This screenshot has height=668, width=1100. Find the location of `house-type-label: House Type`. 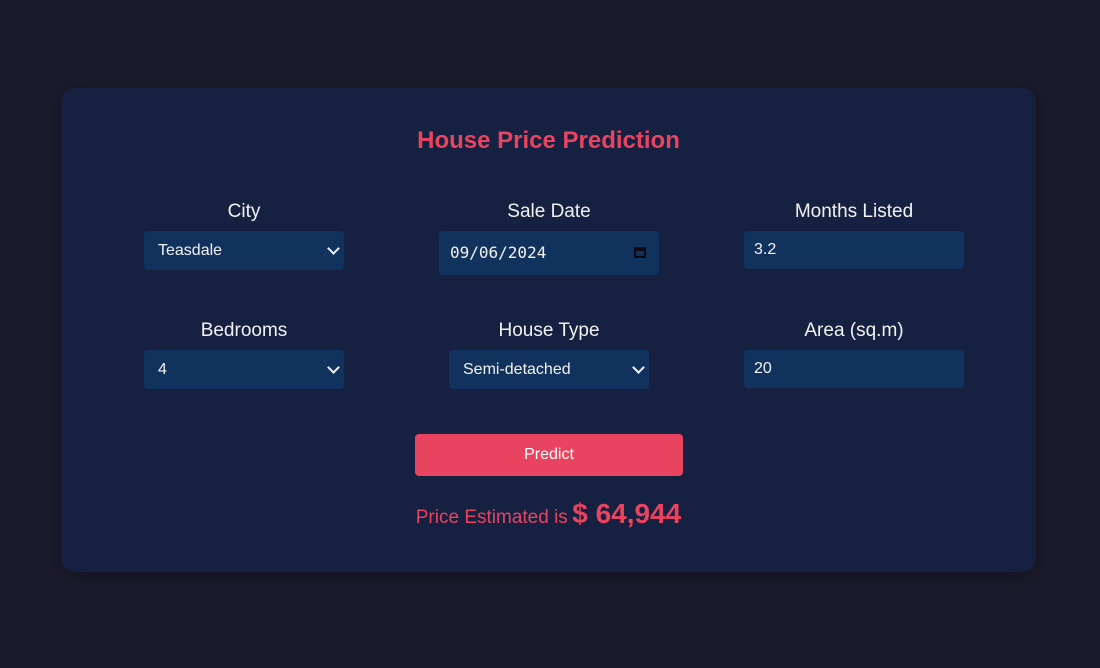

house-type-label: House Type is located at coordinates (549, 330).